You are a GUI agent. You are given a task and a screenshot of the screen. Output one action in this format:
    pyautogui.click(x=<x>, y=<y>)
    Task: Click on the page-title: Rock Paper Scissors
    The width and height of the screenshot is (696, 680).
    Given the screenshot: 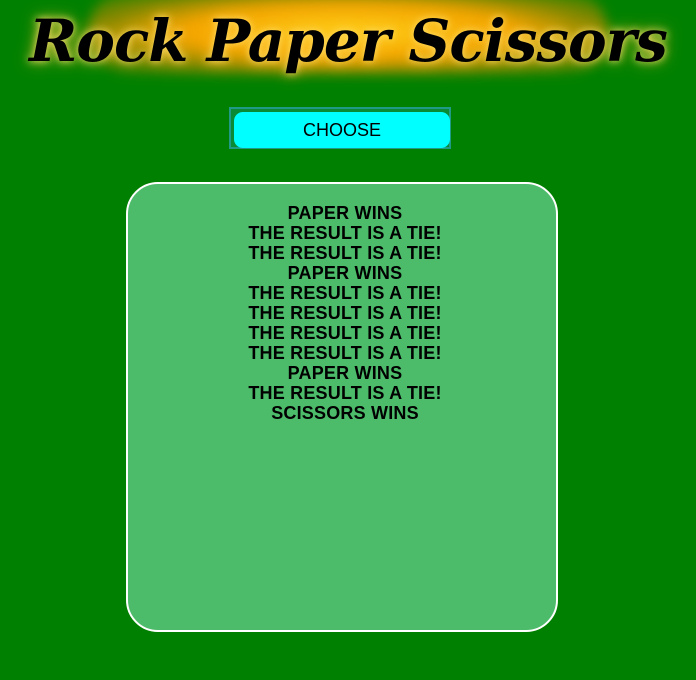 What is the action you would take?
    pyautogui.click(x=348, y=41)
    